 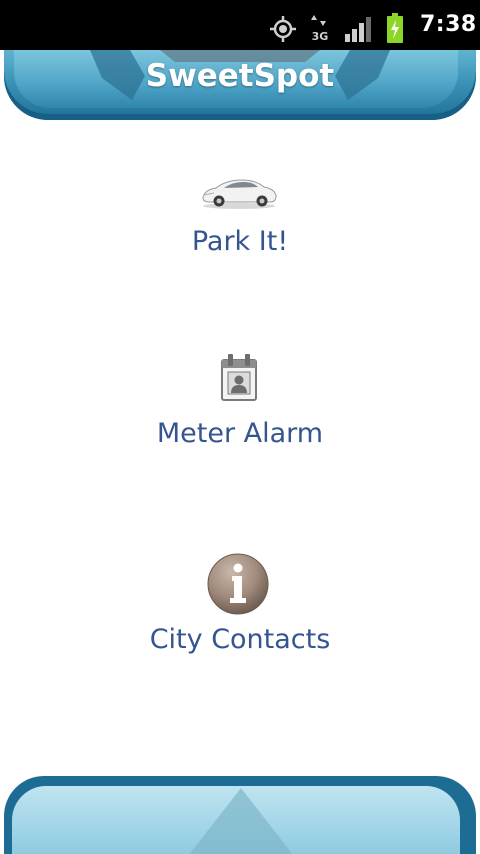 I want to click on meter-alarm-label: Meter Alarm, so click(x=240, y=433).